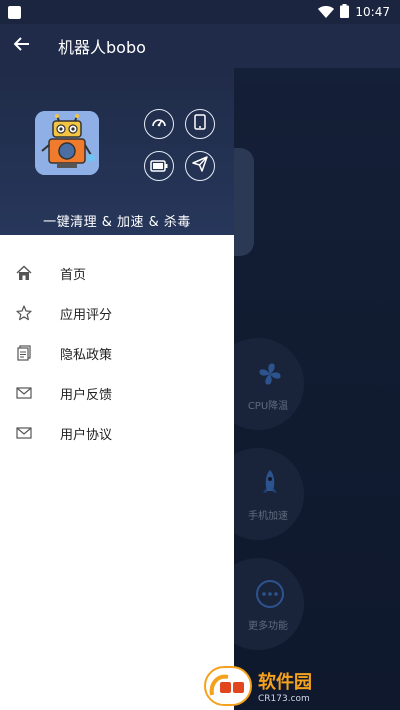 The width and height of the screenshot is (400, 710). I want to click on wifi-icon, so click(326, 12).